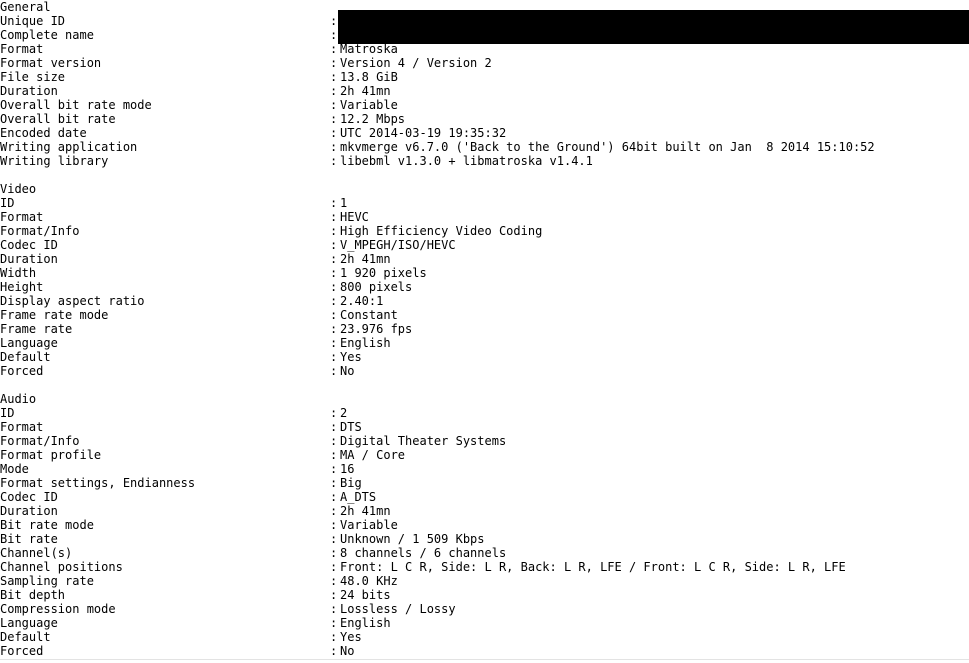  I want to click on property-row: Duration:2h 41mn, so click(484, 91).